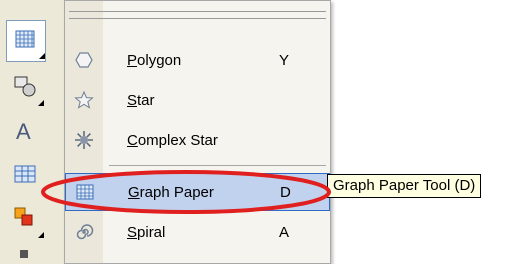 The width and height of the screenshot is (520, 264). I want to click on menu-item-graph-paper: Graph Paper D, so click(197, 192).